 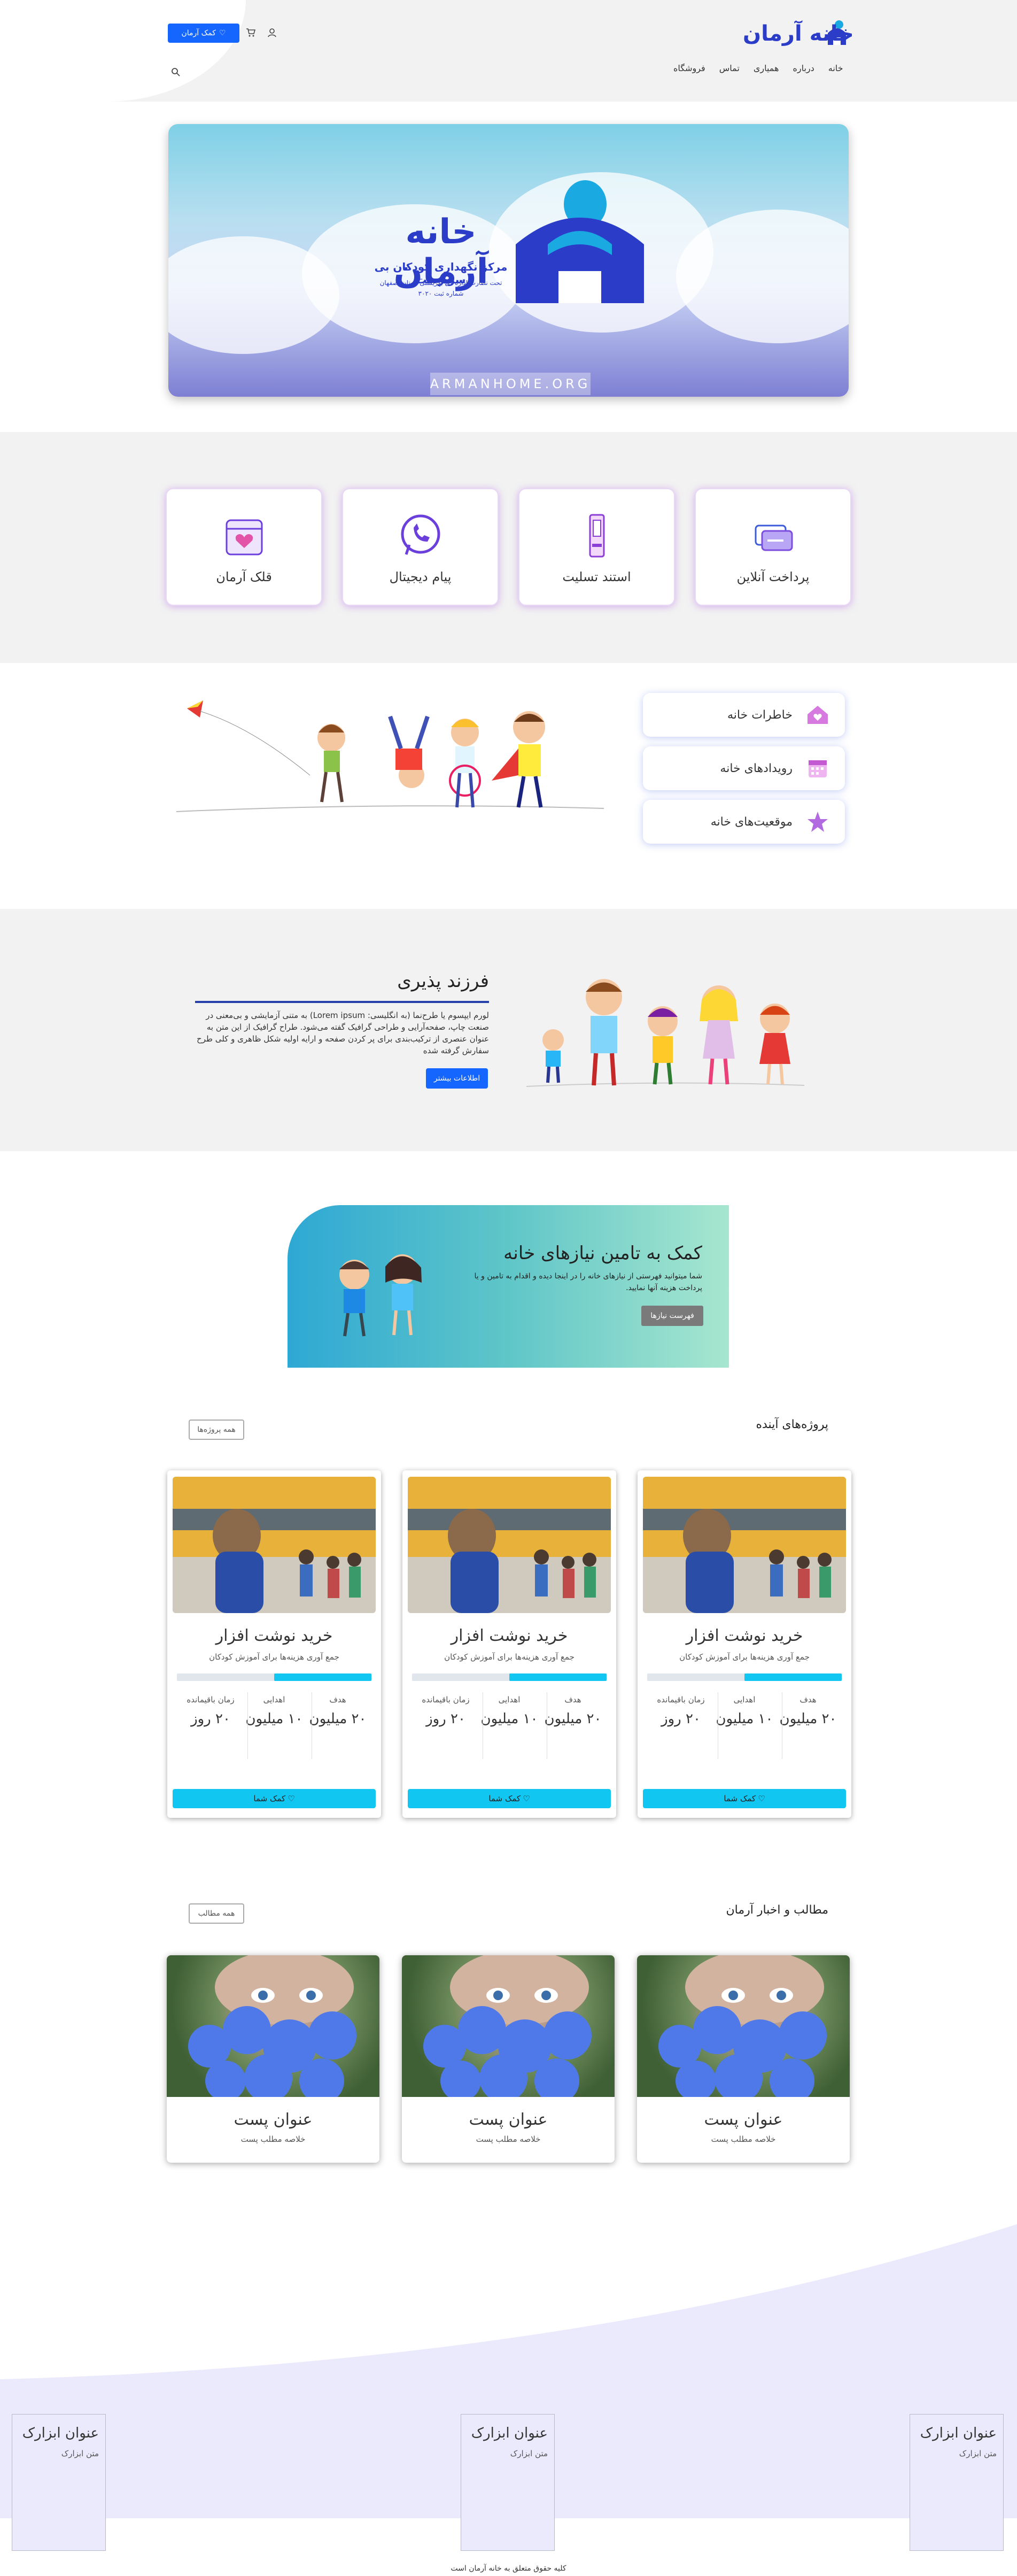 I want to click on service-condolence-stand: استند تسلیت, so click(x=597, y=547).